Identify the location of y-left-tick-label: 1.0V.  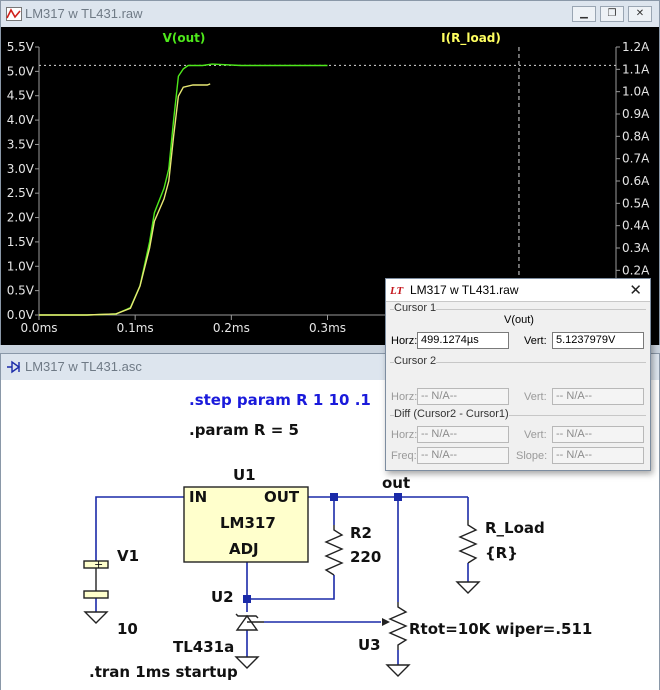
(21, 266).